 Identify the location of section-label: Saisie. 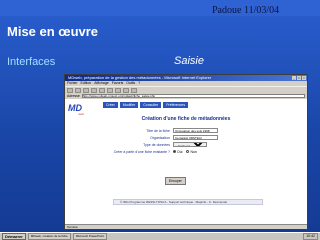
(189, 61).